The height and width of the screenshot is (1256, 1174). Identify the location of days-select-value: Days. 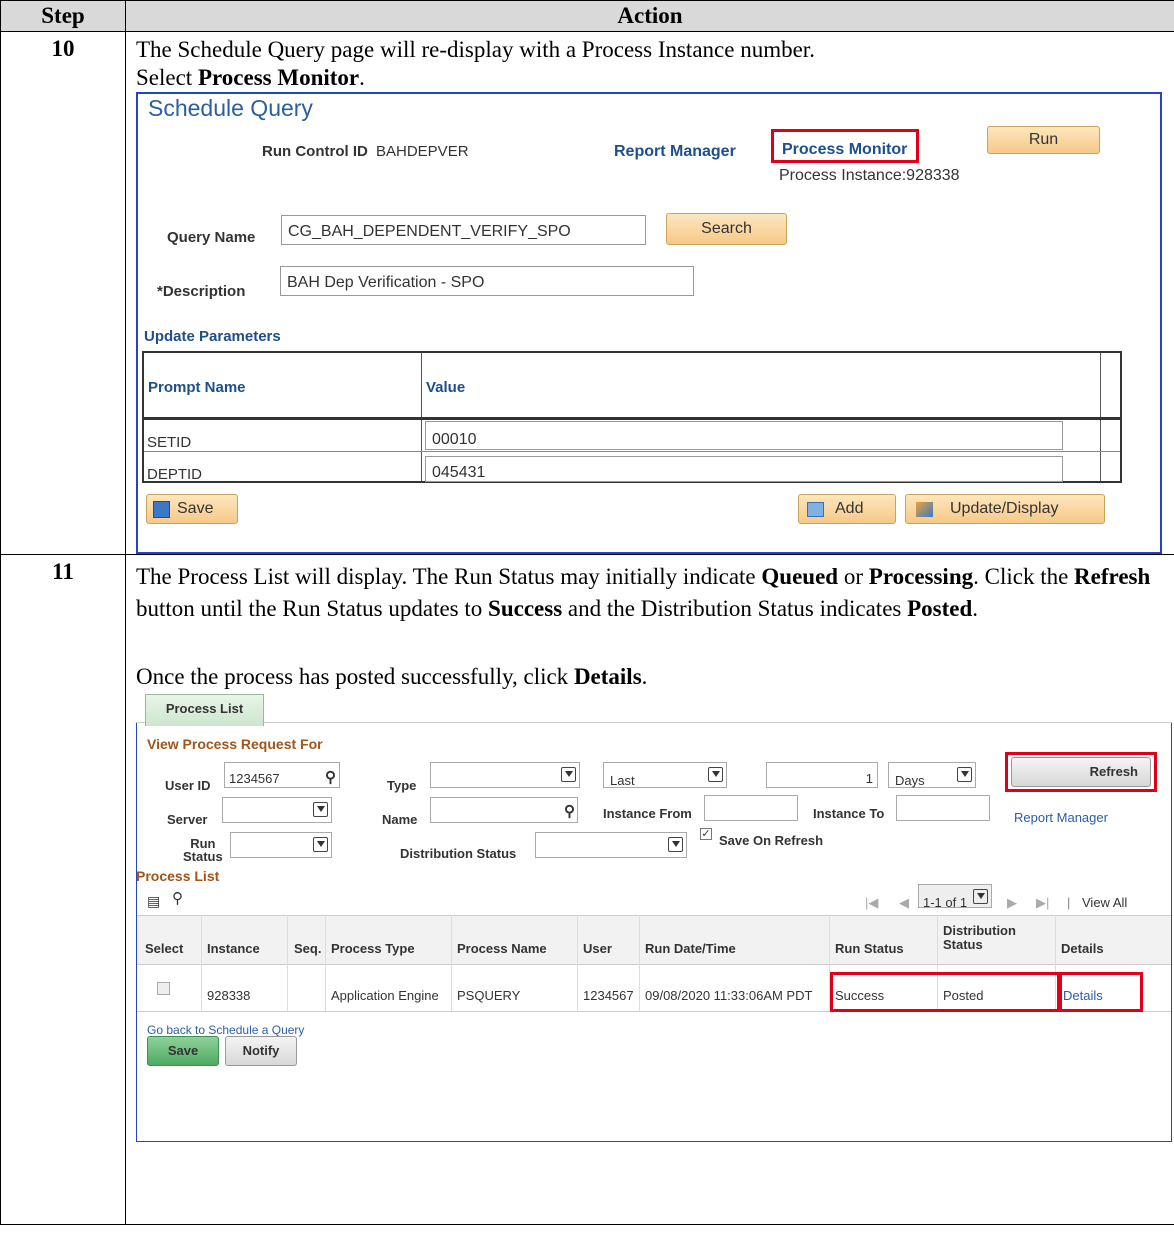
(910, 780).